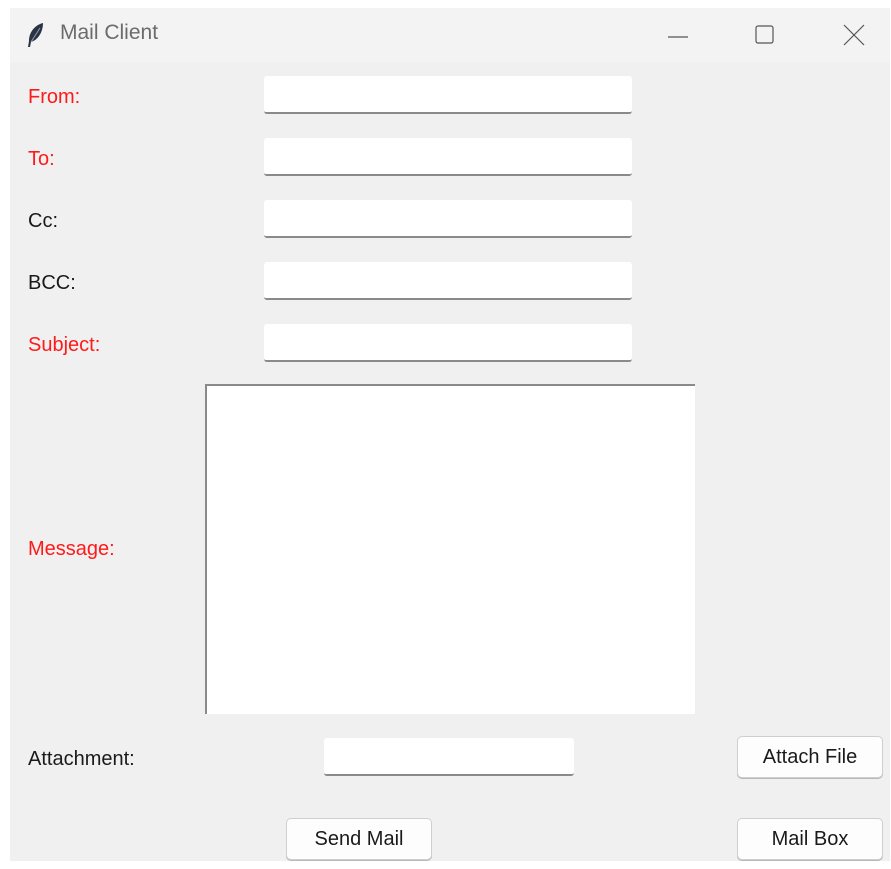 The width and height of the screenshot is (891, 869). I want to click on maximize-icon, so click(764, 34).